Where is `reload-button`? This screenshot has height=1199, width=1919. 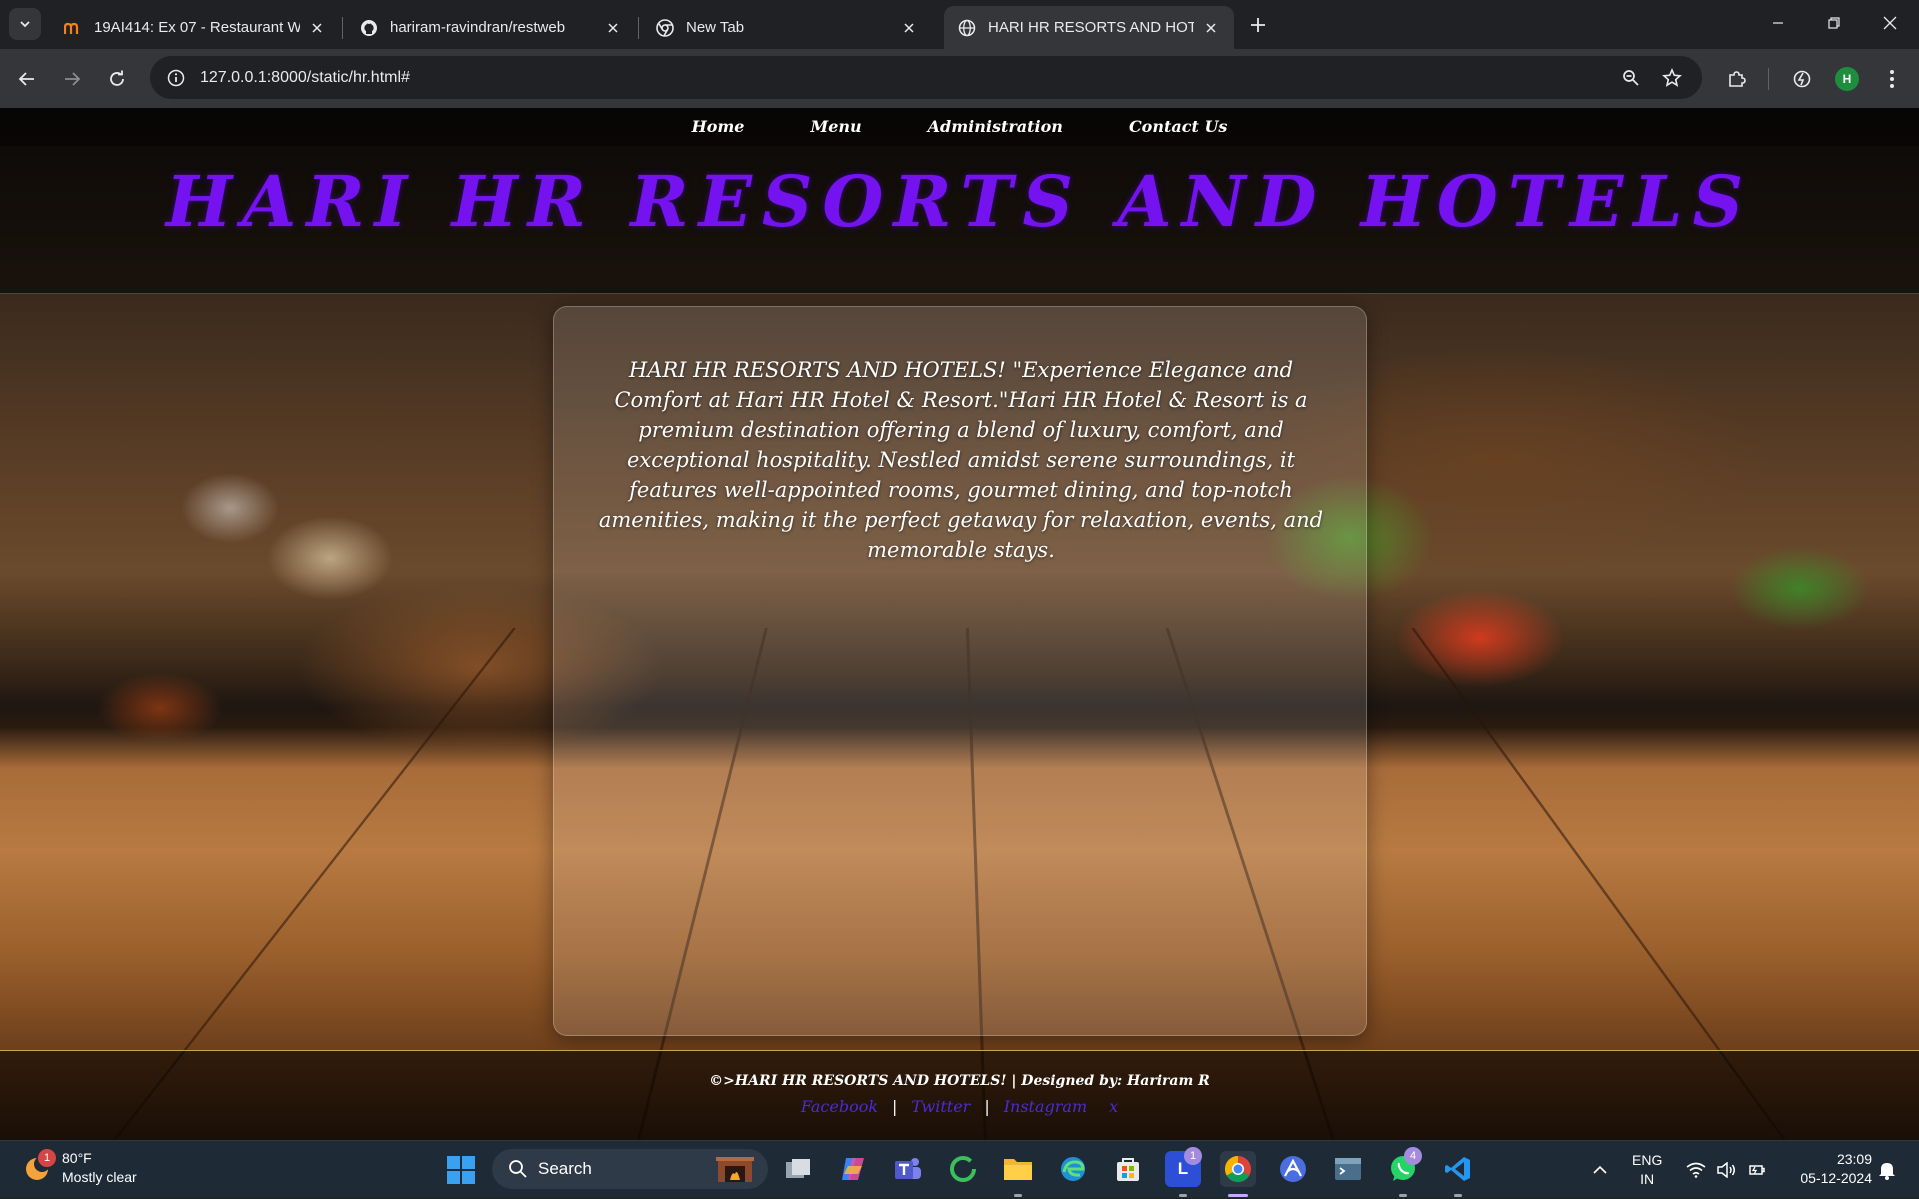
reload-button is located at coordinates (117, 79).